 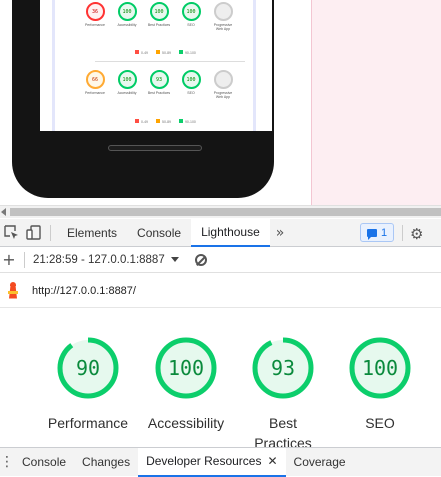 What do you see at coordinates (95, 84) in the screenshot?
I see `preview-score: 66 Performance` at bounding box center [95, 84].